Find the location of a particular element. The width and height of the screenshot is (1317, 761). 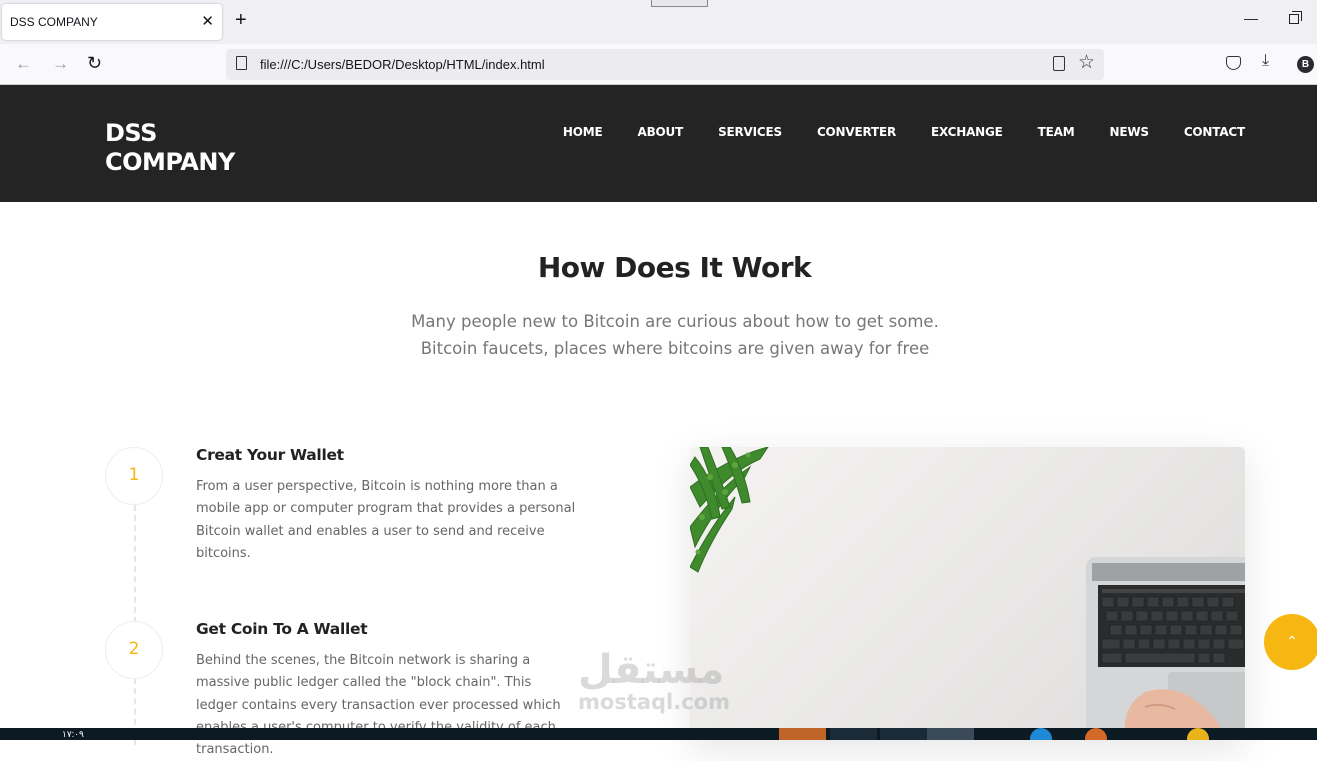

profile-icon: B is located at coordinates (1305, 64).